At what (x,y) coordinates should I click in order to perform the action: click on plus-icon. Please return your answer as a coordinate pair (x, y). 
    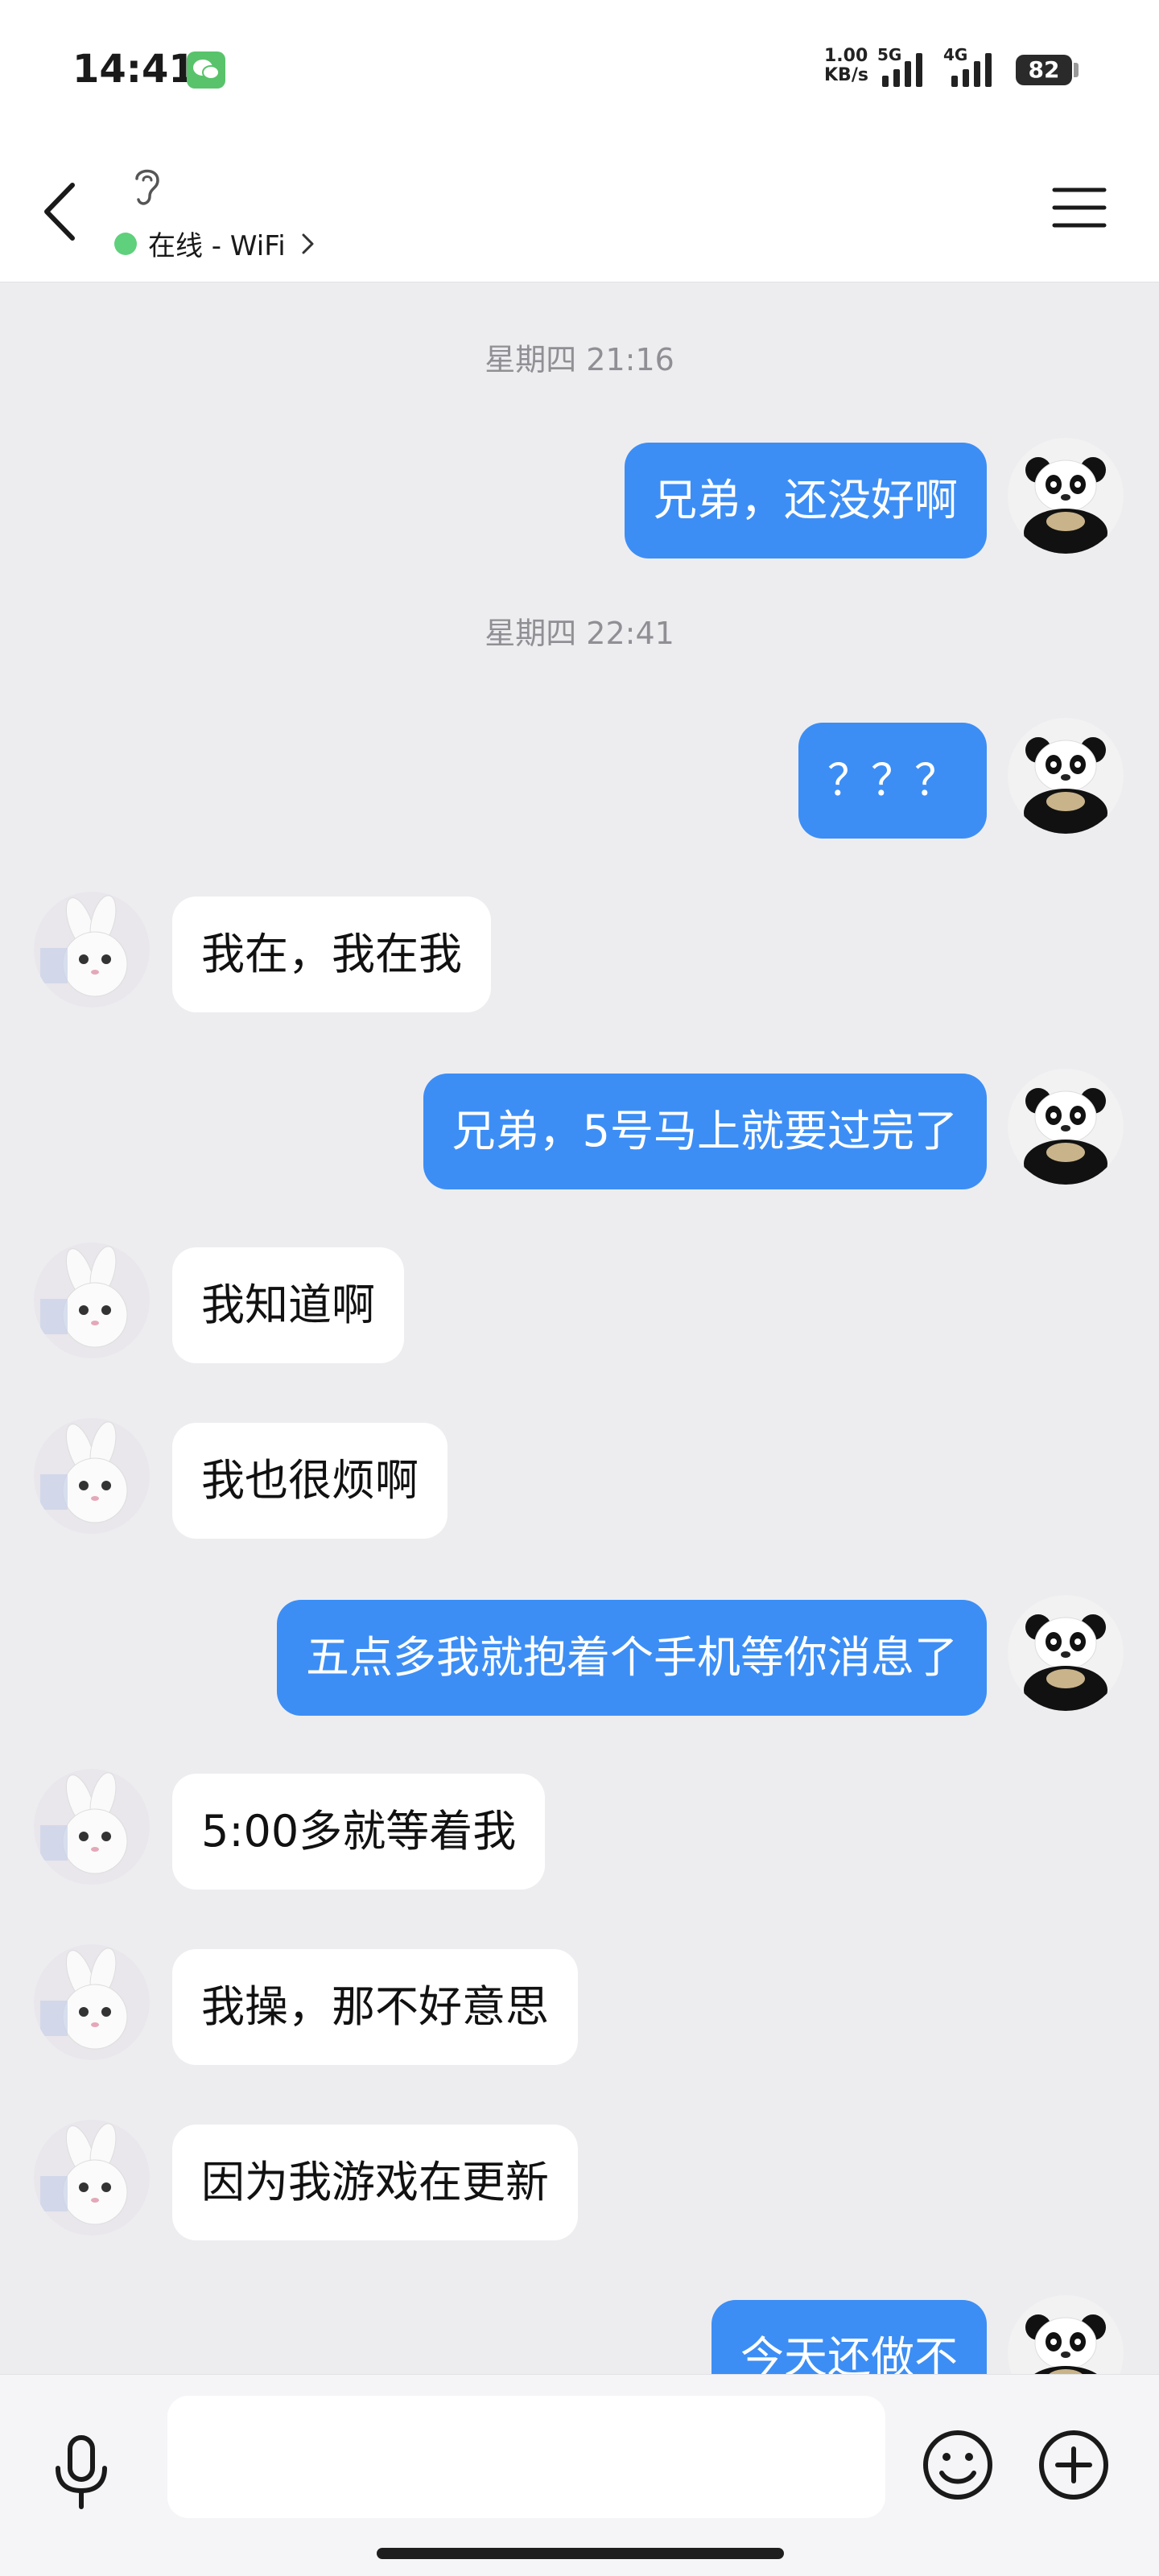
    Looking at the image, I should click on (1073, 2465).